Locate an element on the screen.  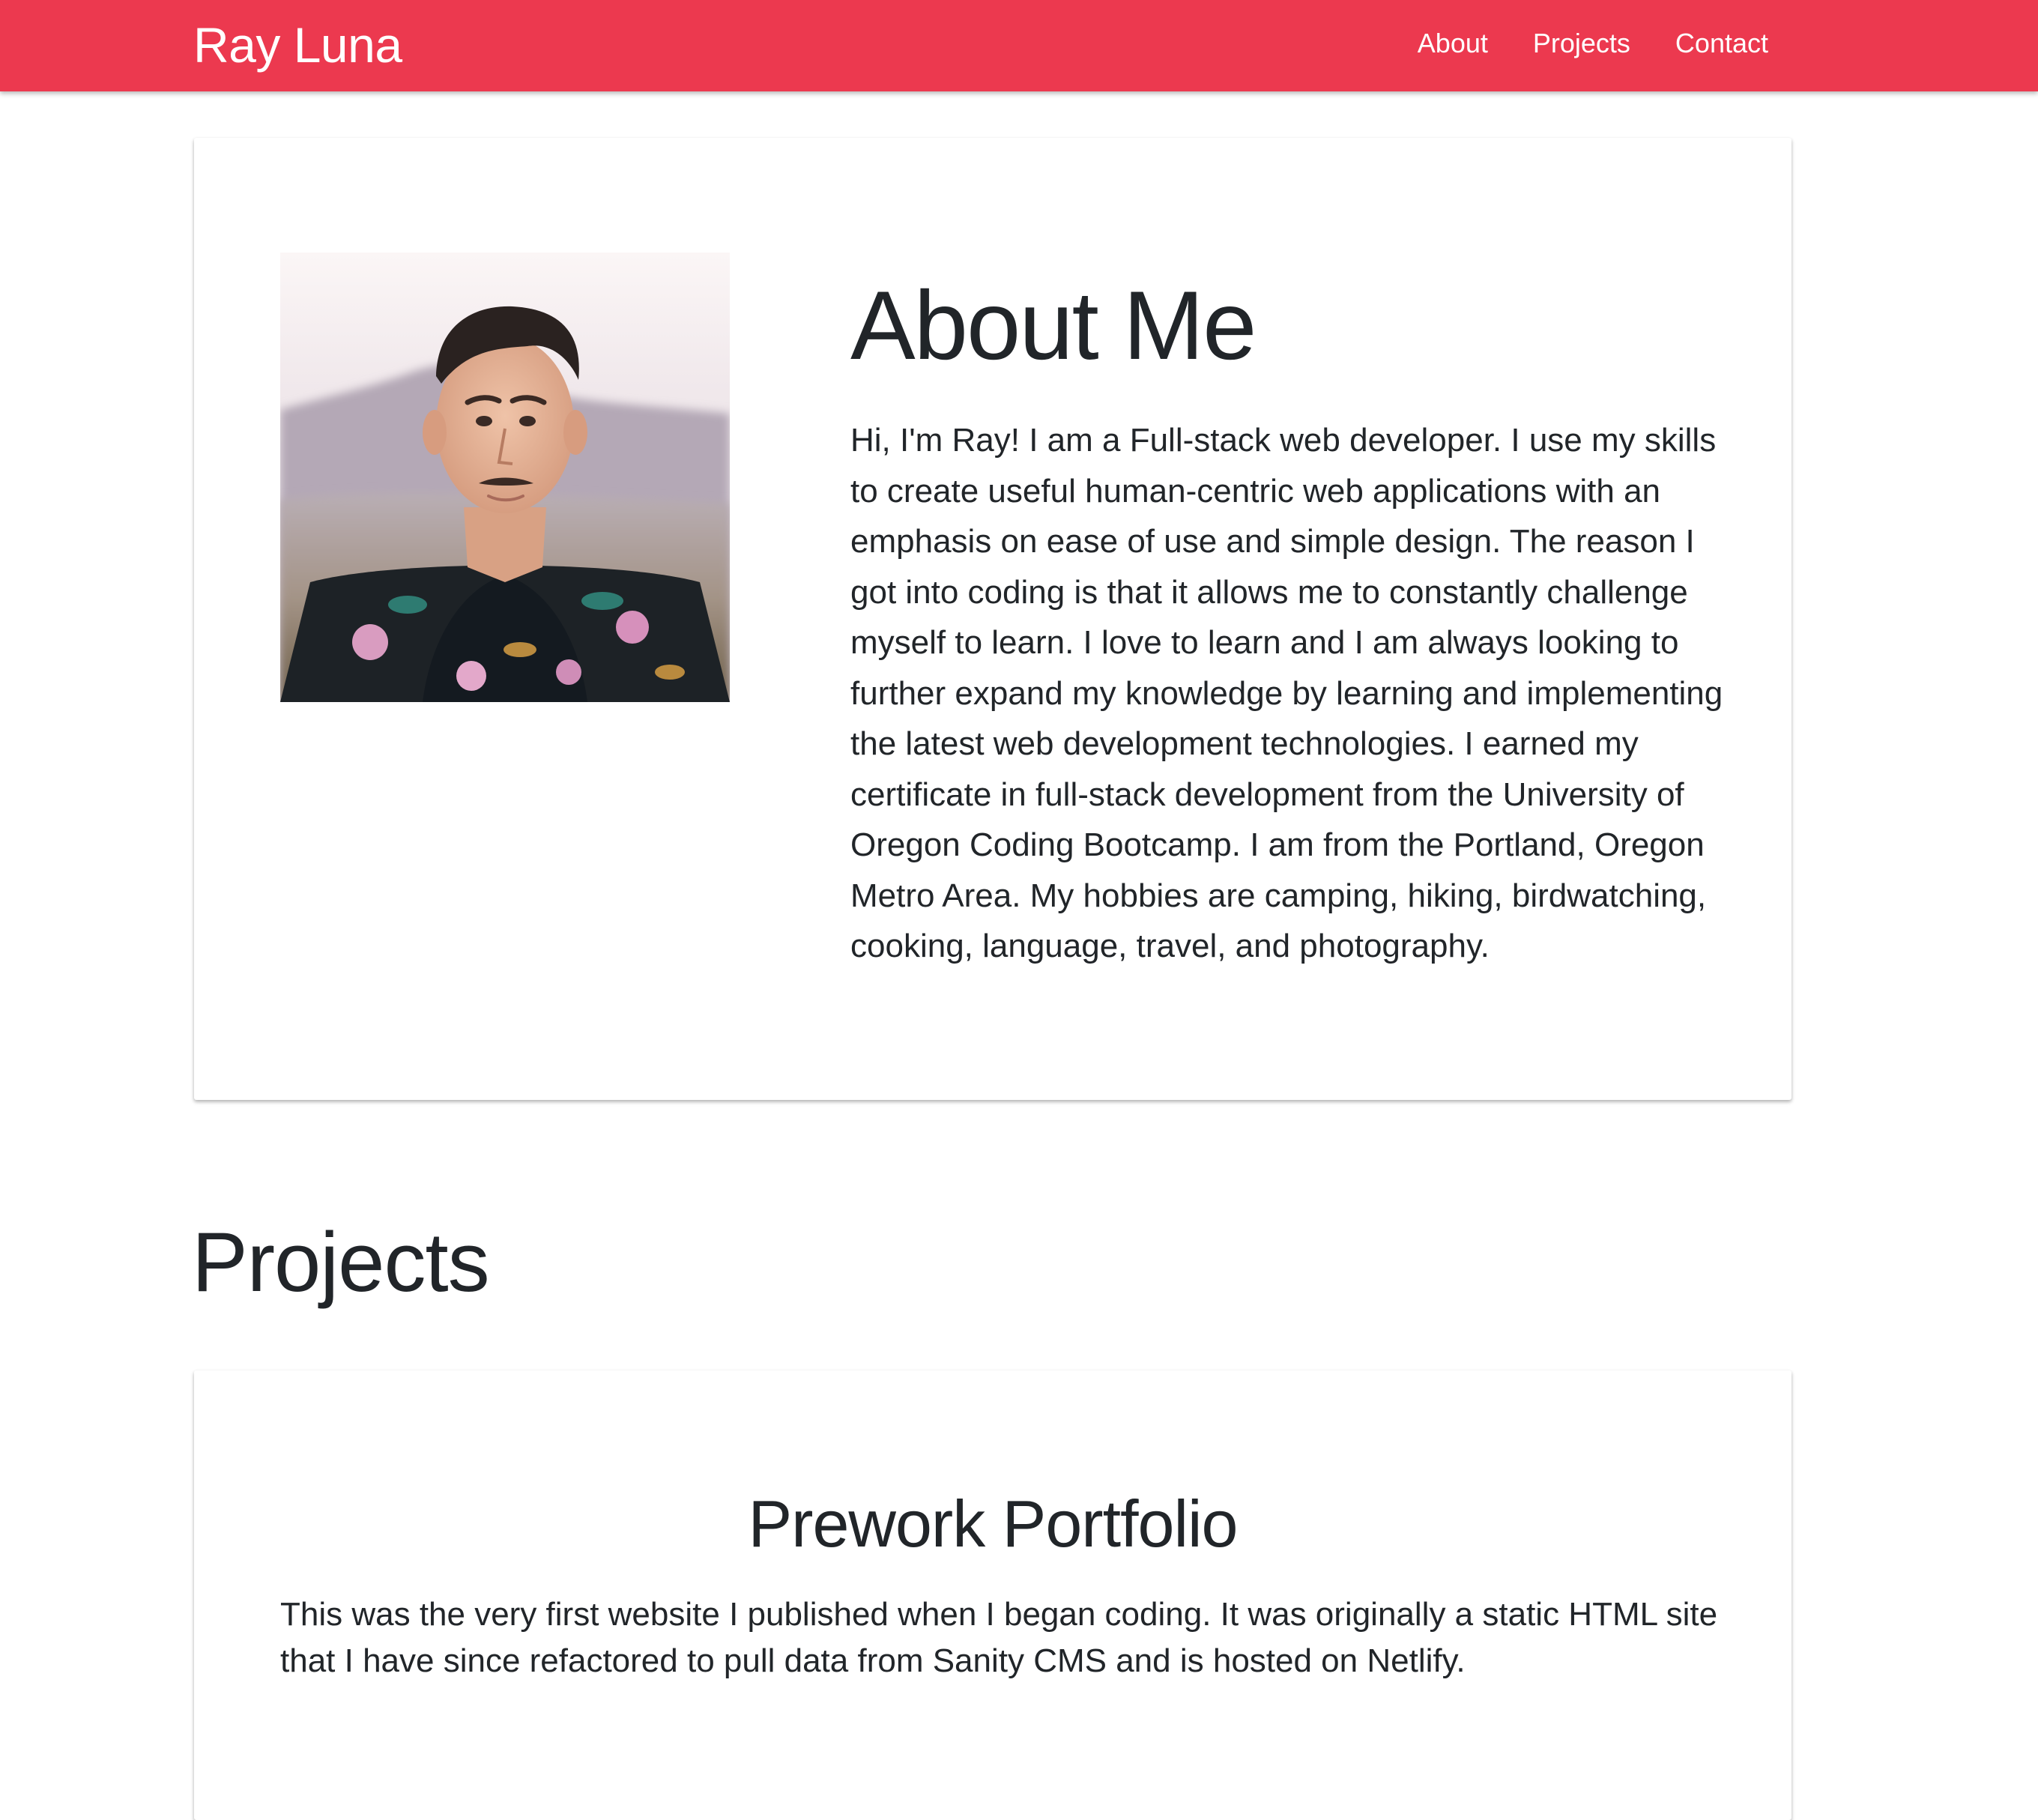
profile-photo is located at coordinates (505, 477).